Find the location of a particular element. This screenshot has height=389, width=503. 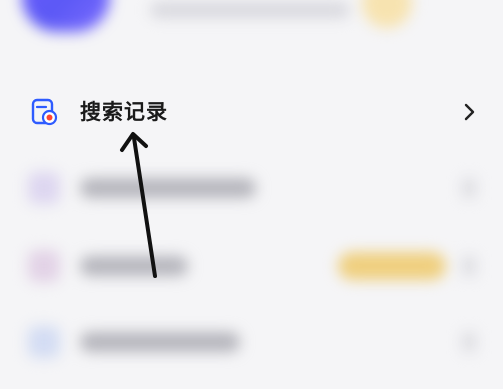

chevron-right-icon is located at coordinates (469, 112).